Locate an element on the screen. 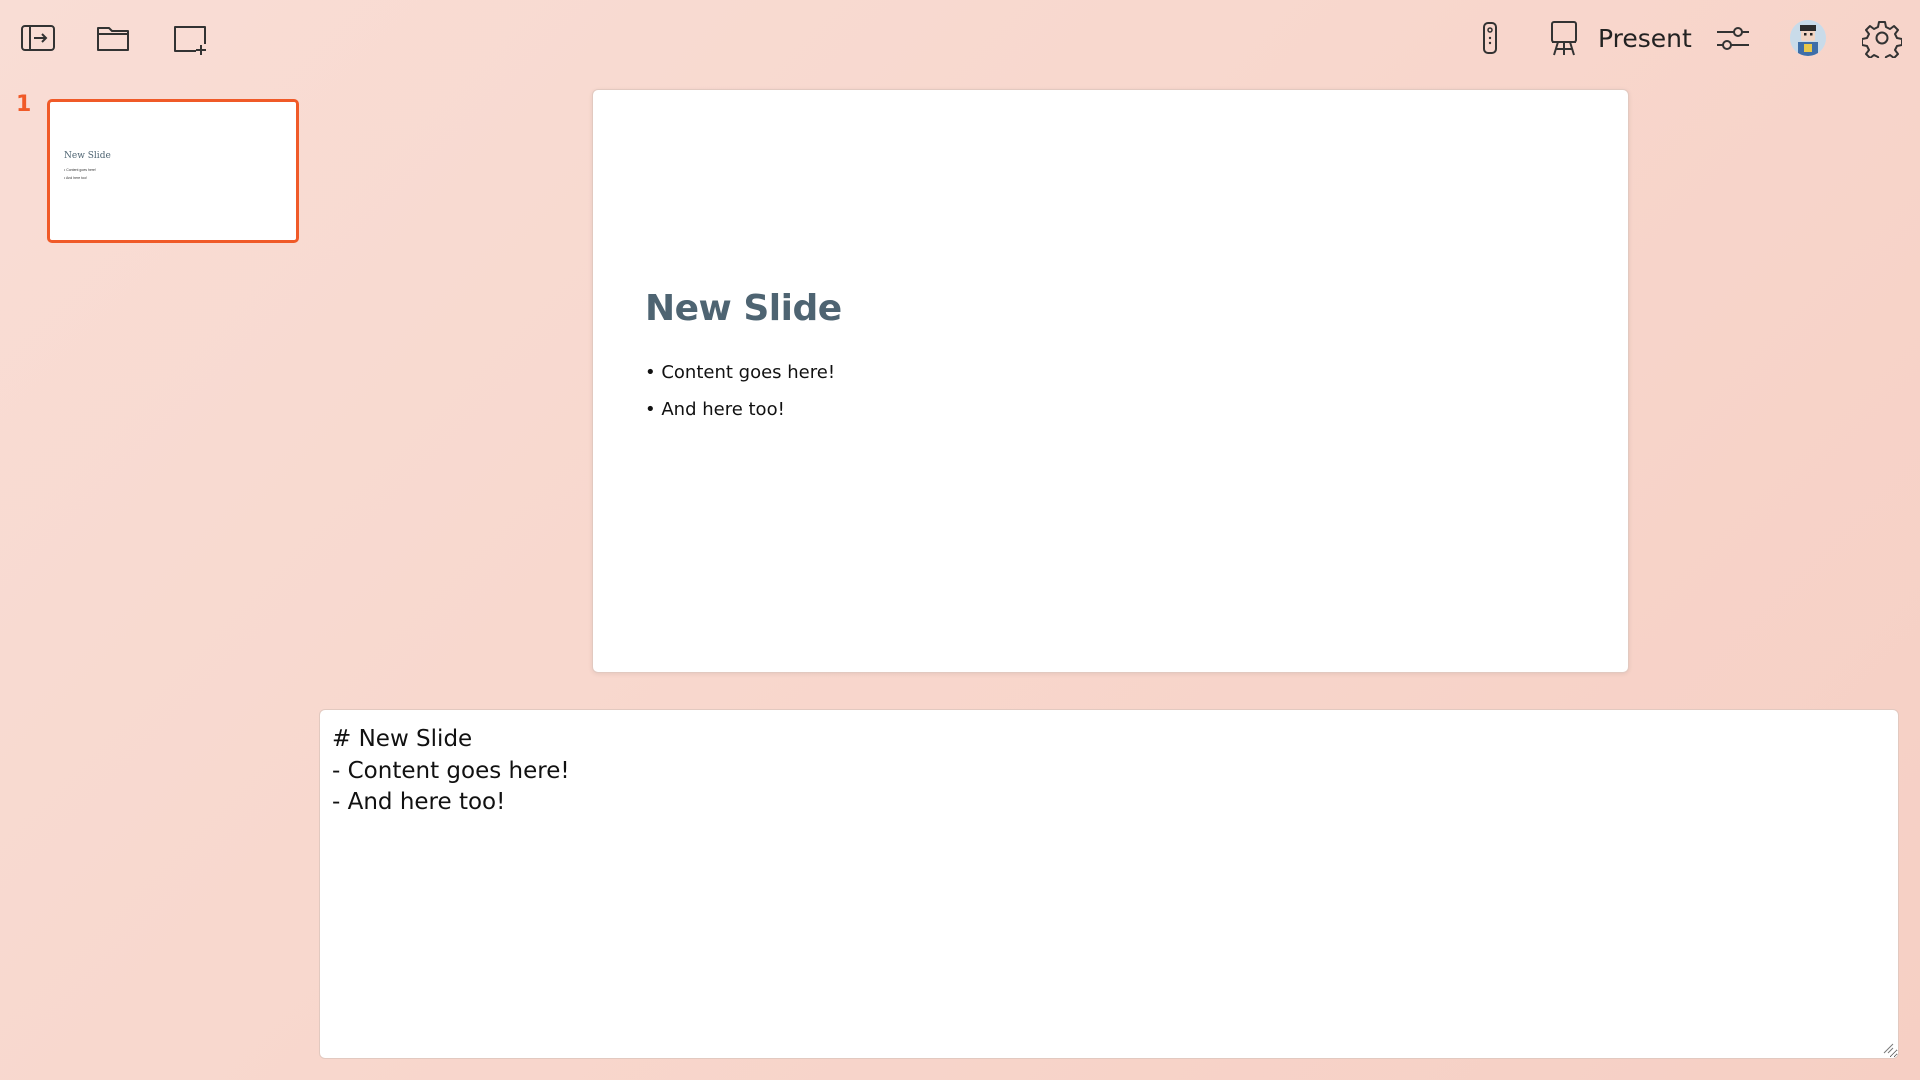  avatar is located at coordinates (1808, 38).